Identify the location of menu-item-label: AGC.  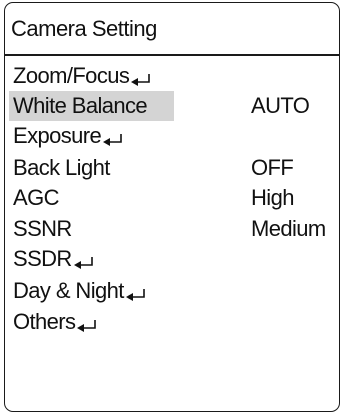
(36, 197).